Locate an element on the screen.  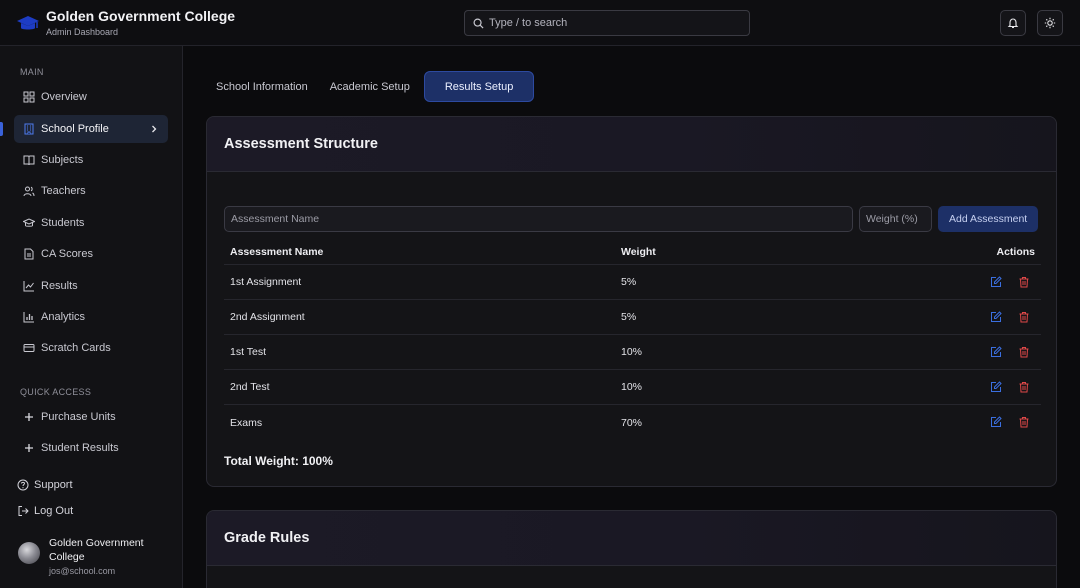
table-header: Assessment Name Weight Actions is located at coordinates (632, 252).